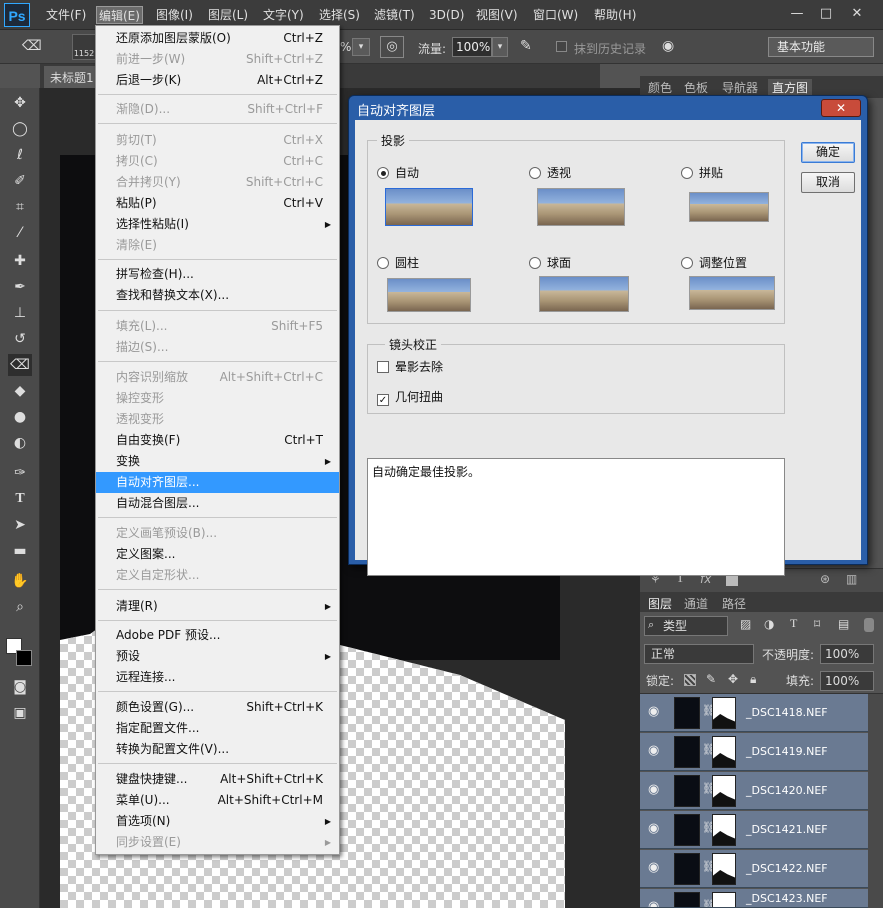 The height and width of the screenshot is (908, 883). Describe the element at coordinates (753, 679) in the screenshot. I see `lock-all-icon: 🔒︎` at that location.